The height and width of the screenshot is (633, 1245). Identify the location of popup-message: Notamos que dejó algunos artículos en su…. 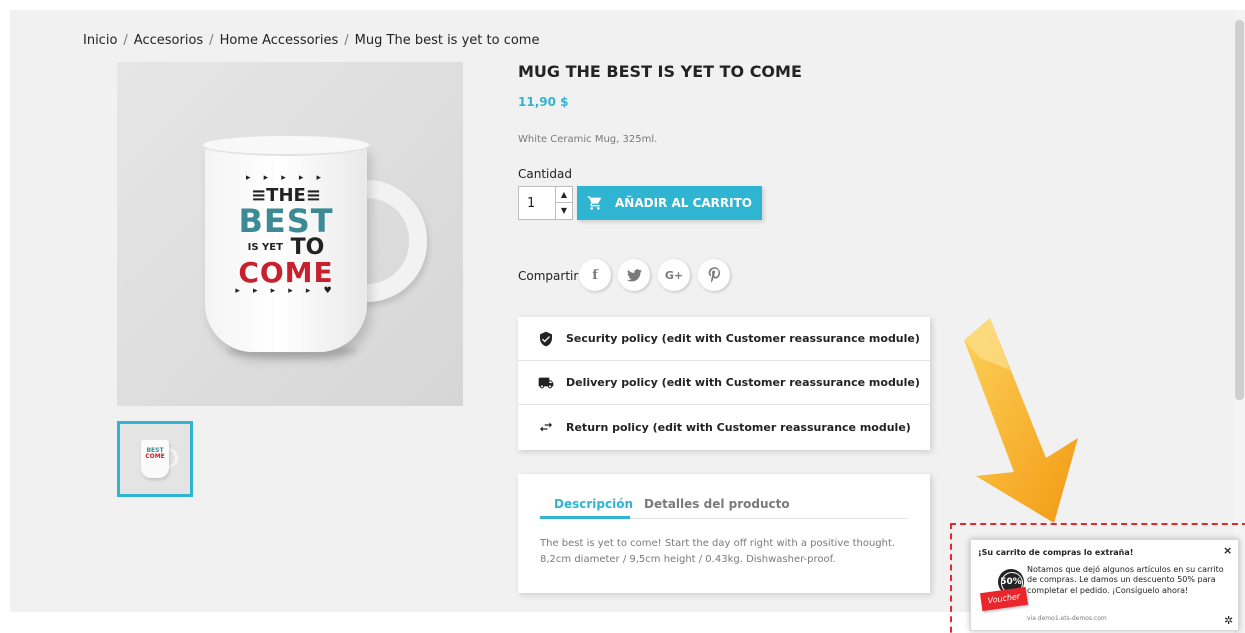
(1125, 580).